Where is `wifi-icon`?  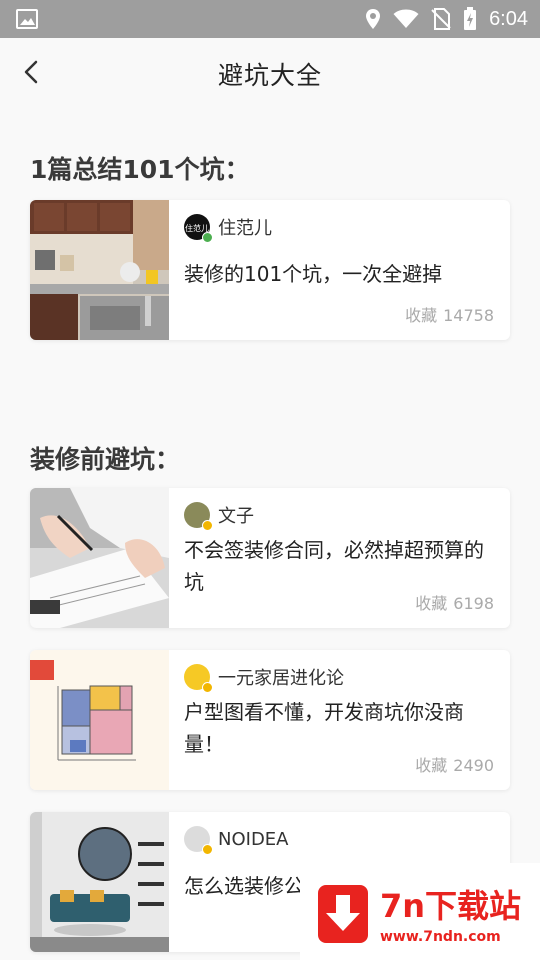 wifi-icon is located at coordinates (406, 18).